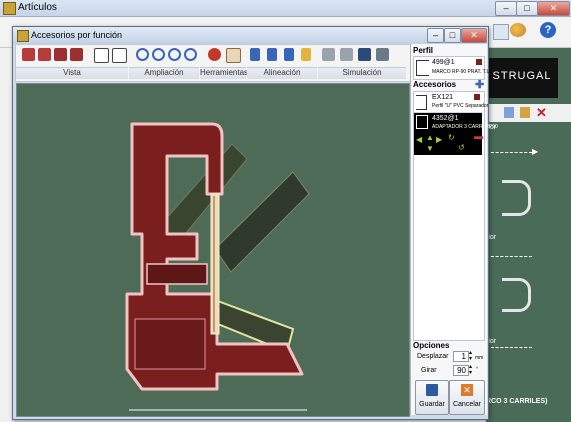 This screenshot has height=422, width=571. What do you see at coordinates (470, 370) in the screenshot?
I see `girar-spinner-icon: ▴ ▾` at bounding box center [470, 370].